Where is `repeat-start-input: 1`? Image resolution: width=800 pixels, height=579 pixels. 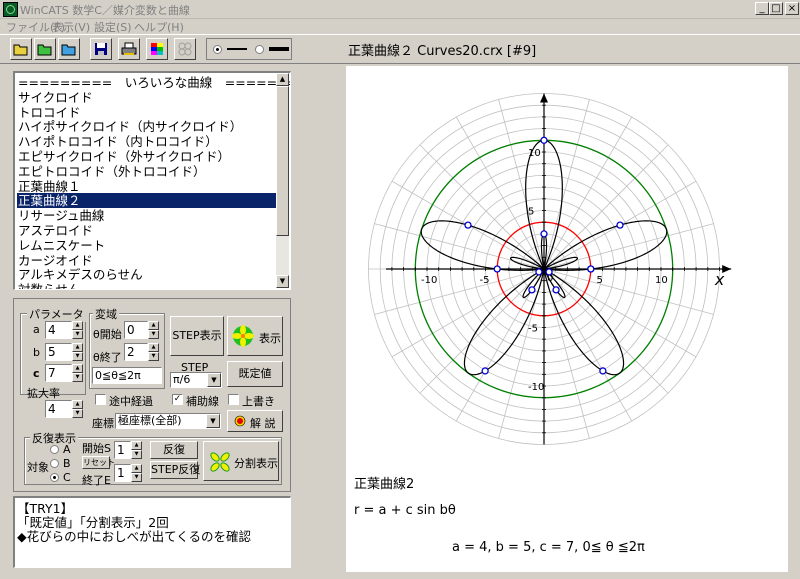 repeat-start-input: 1 is located at coordinates (122, 450).